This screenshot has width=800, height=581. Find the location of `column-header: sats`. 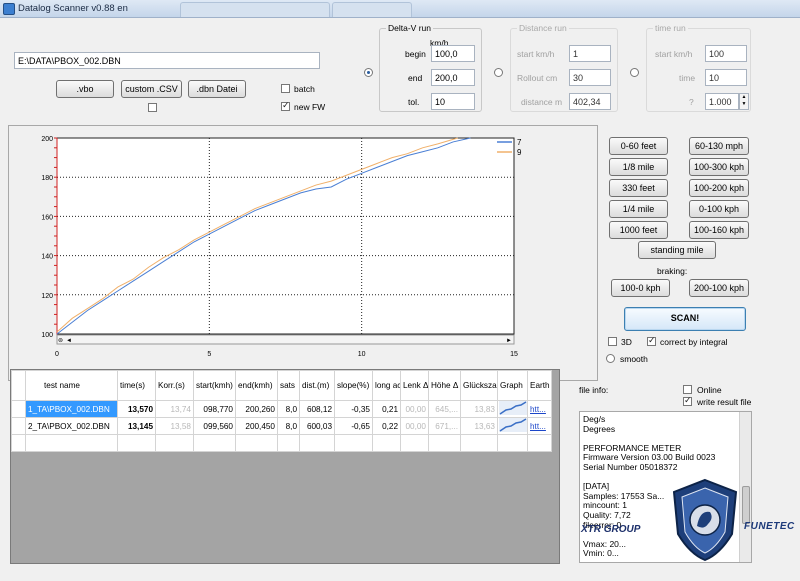

column-header: sats is located at coordinates (288, 385).